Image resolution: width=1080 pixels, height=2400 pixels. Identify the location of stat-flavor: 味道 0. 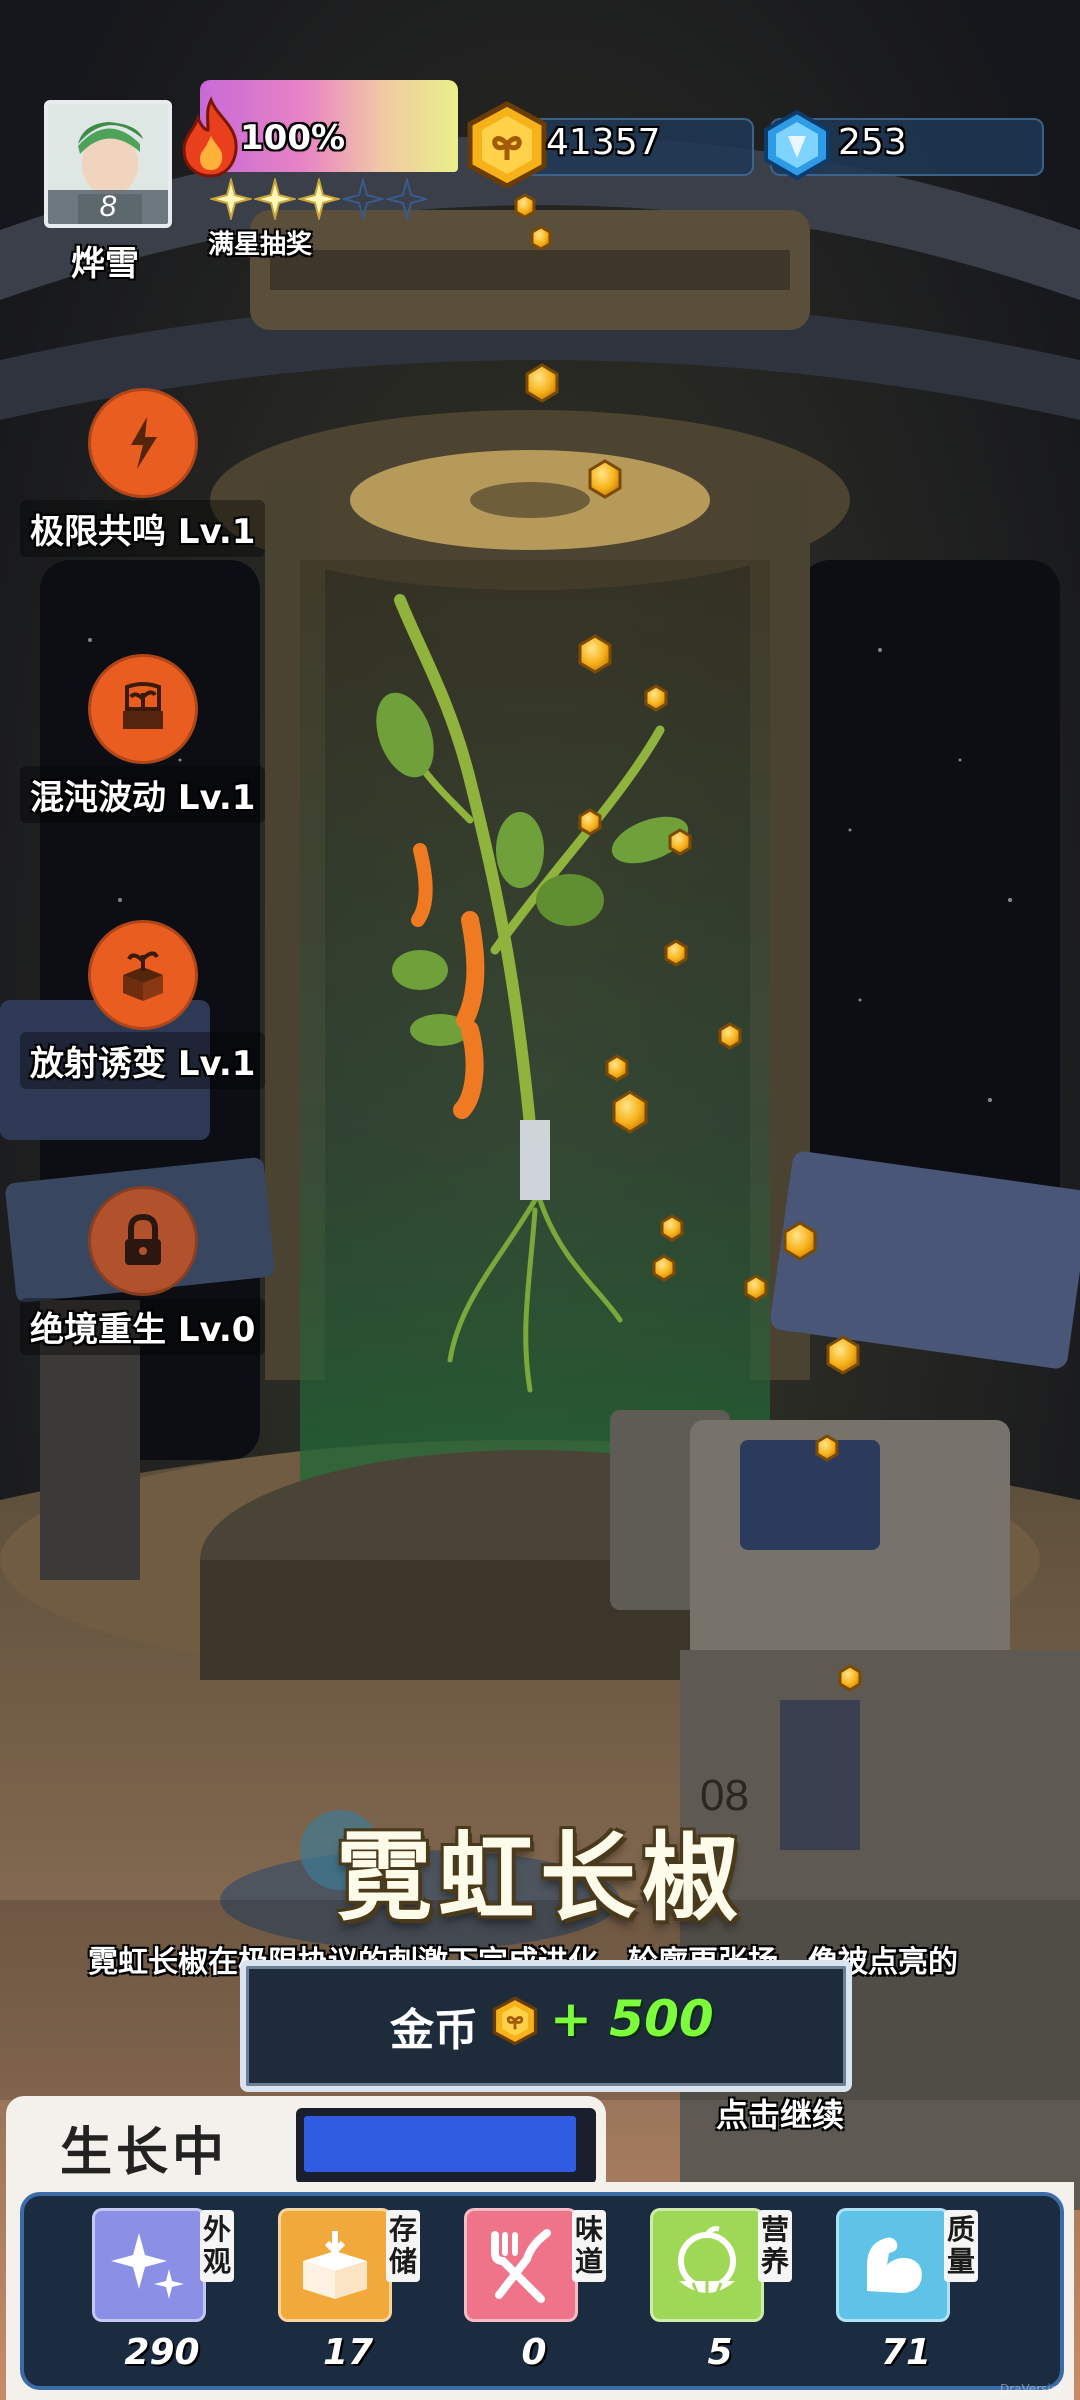
(539, 2286).